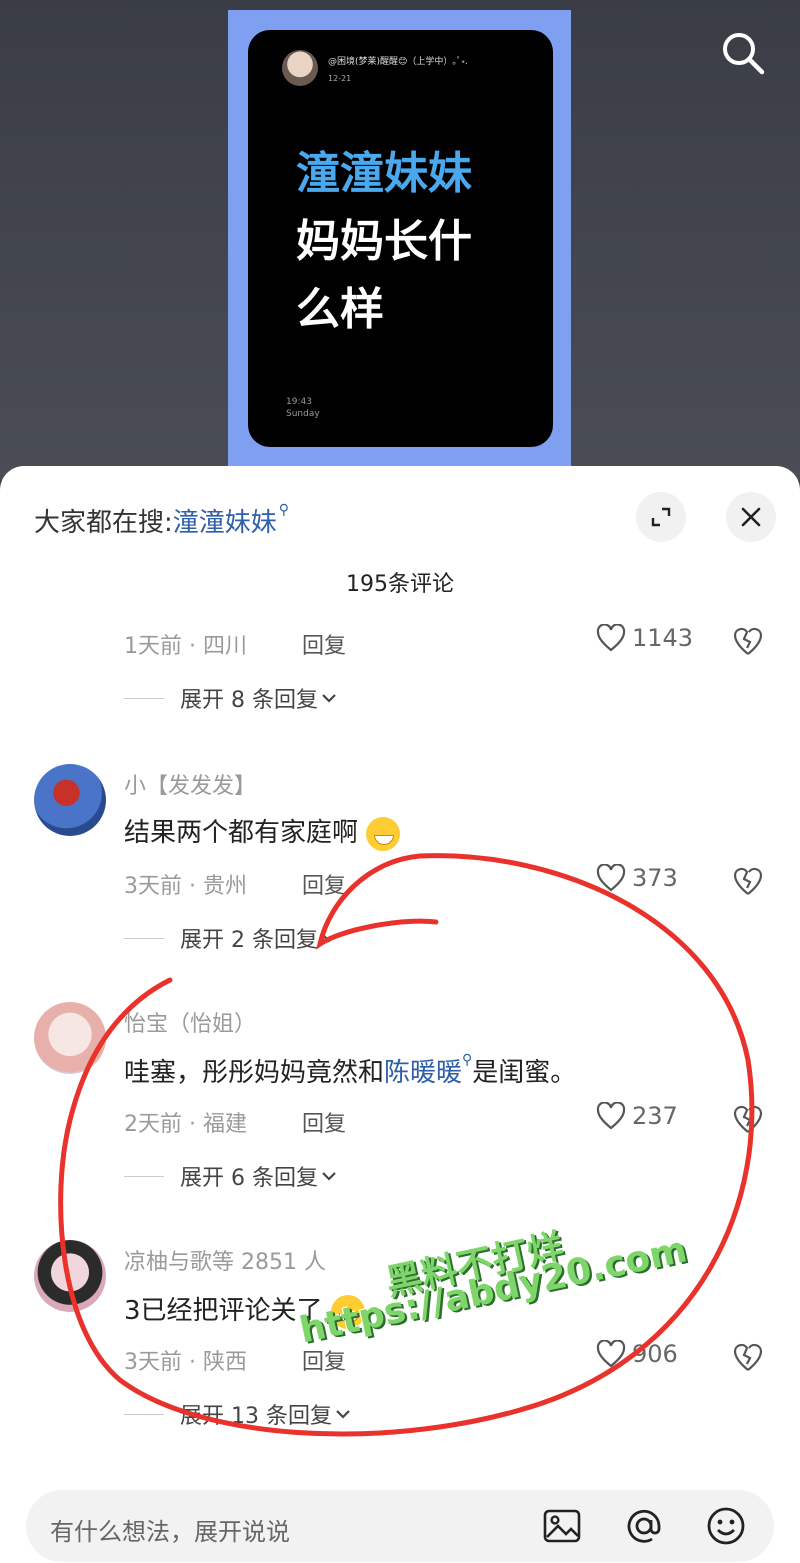  What do you see at coordinates (655, 1116) in the screenshot?
I see `like-count: 237` at bounding box center [655, 1116].